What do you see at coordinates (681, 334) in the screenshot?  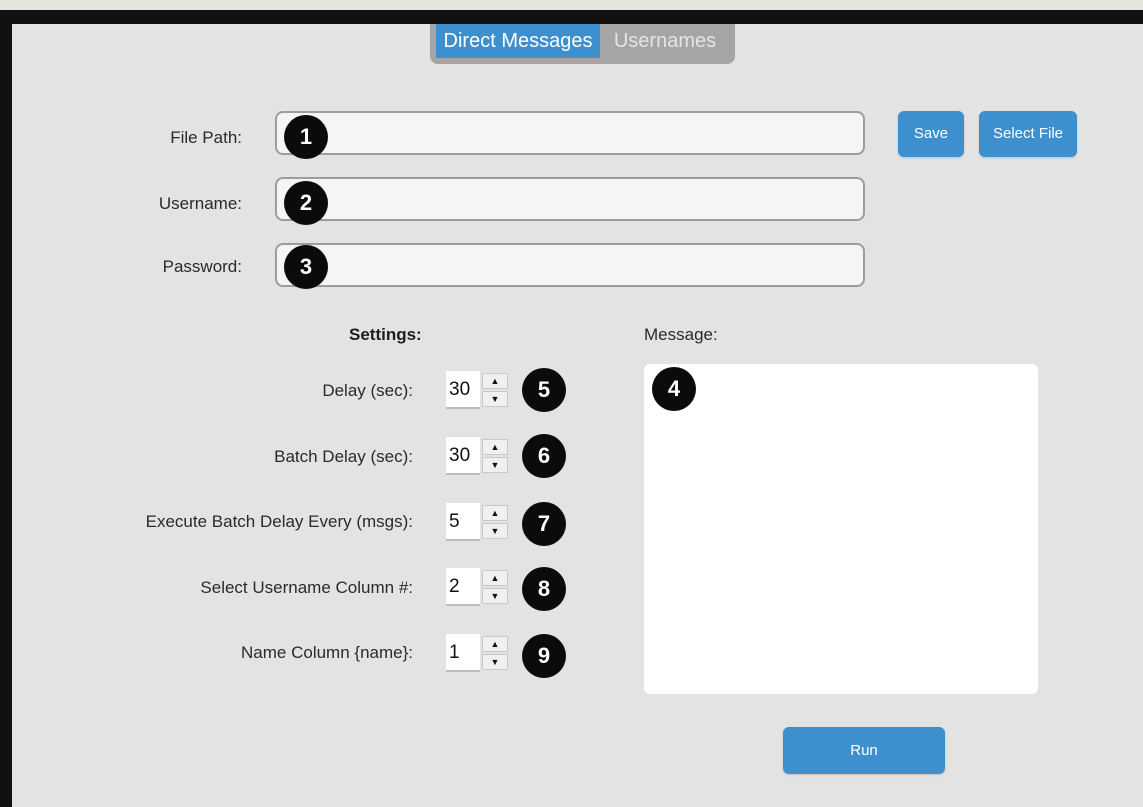 I see `message-label: Message:` at bounding box center [681, 334].